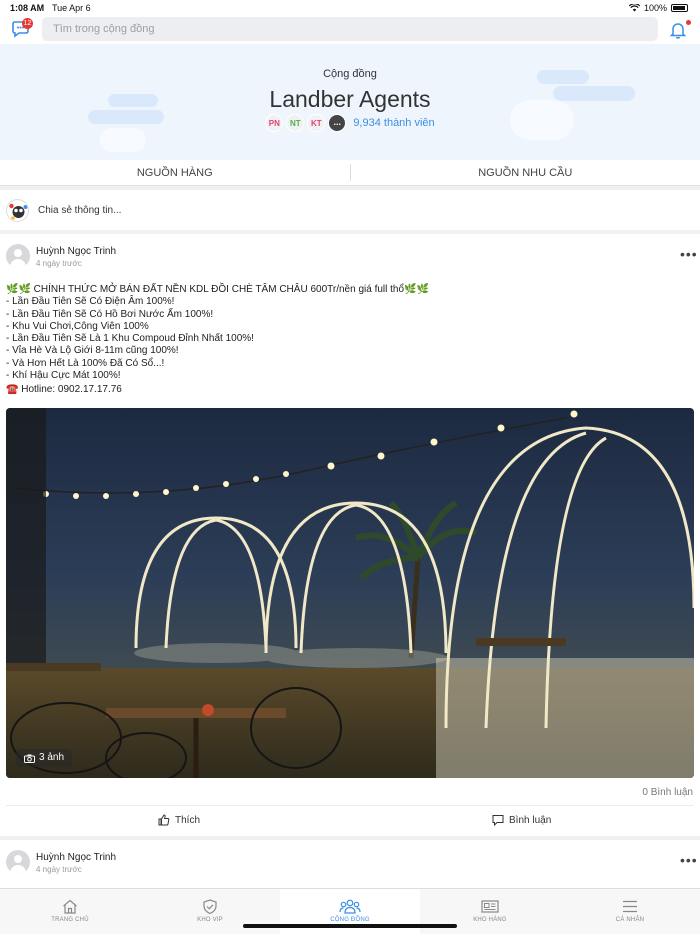 This screenshot has width=700, height=934. Describe the element at coordinates (77, 326) in the screenshot. I see `post-line: - Khu Vui Chơi,Công Viên 100%` at that location.